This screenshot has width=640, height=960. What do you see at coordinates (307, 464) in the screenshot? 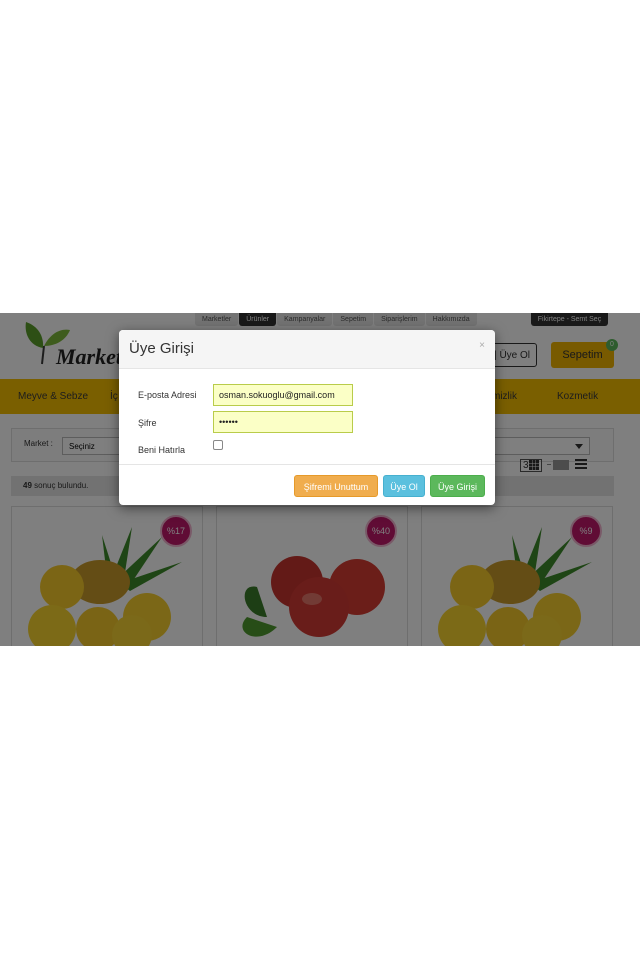
I see `modal-divider` at bounding box center [307, 464].